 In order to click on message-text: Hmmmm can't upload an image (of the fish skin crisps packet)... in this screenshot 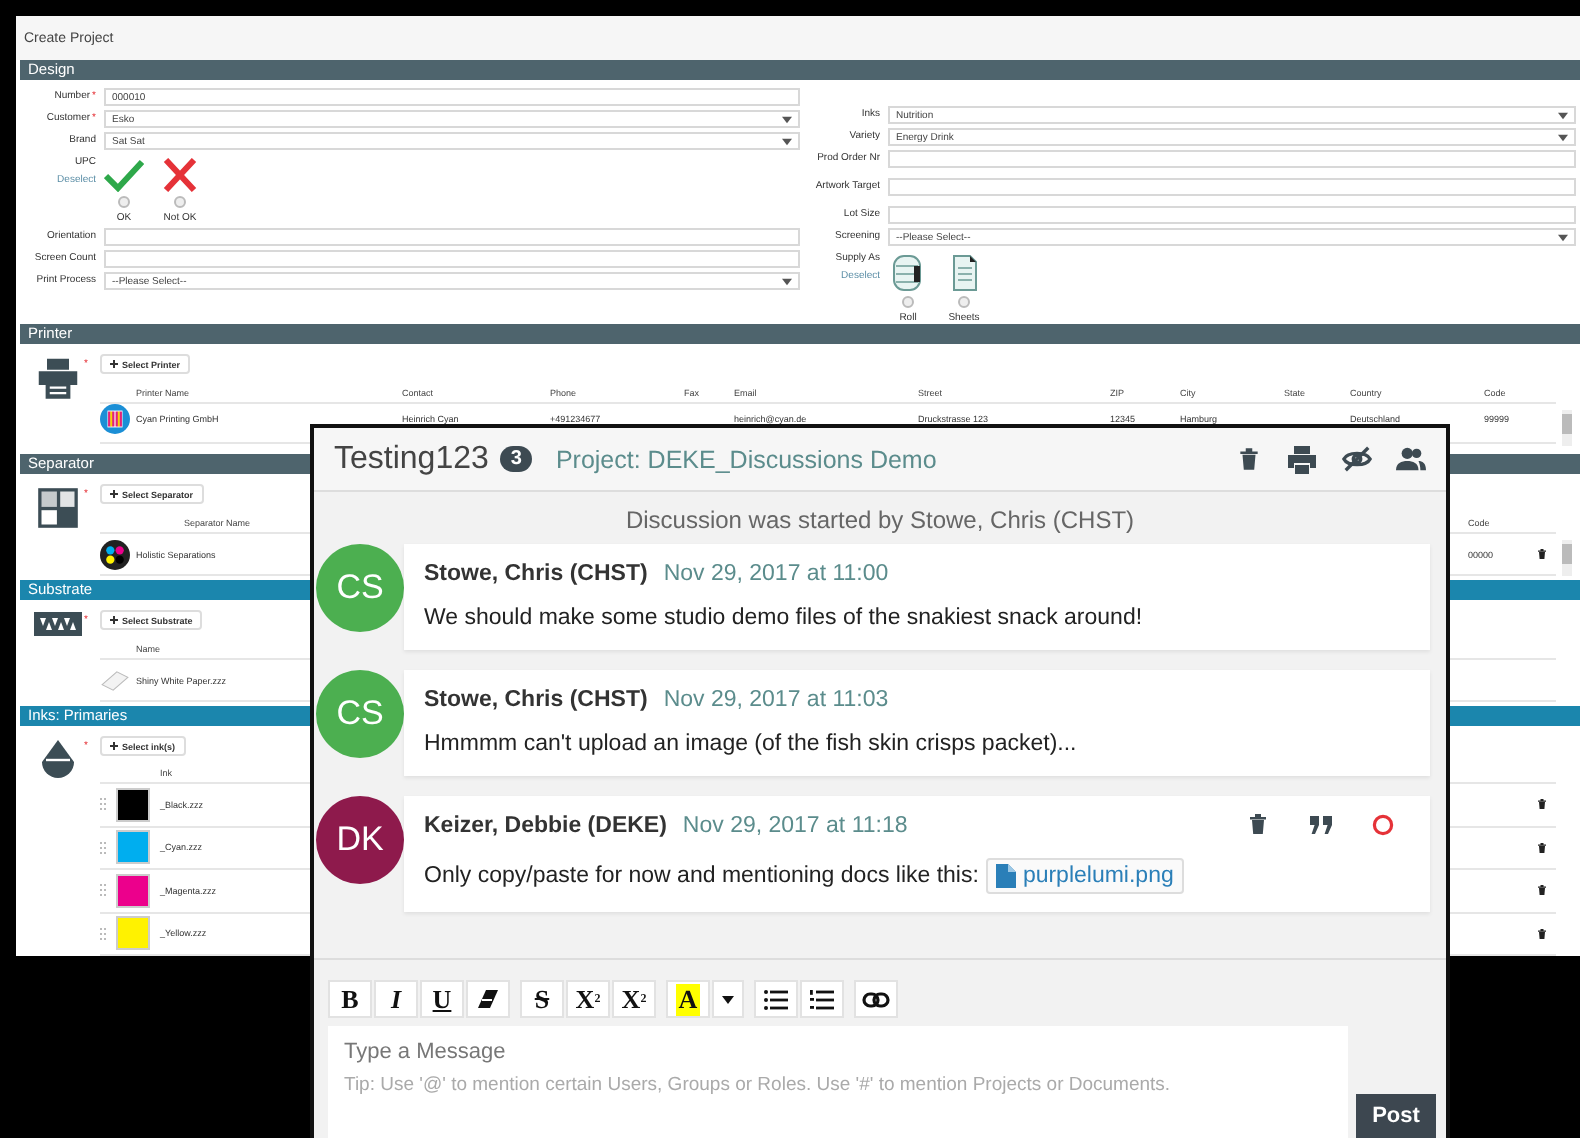, I will do `click(750, 744)`.